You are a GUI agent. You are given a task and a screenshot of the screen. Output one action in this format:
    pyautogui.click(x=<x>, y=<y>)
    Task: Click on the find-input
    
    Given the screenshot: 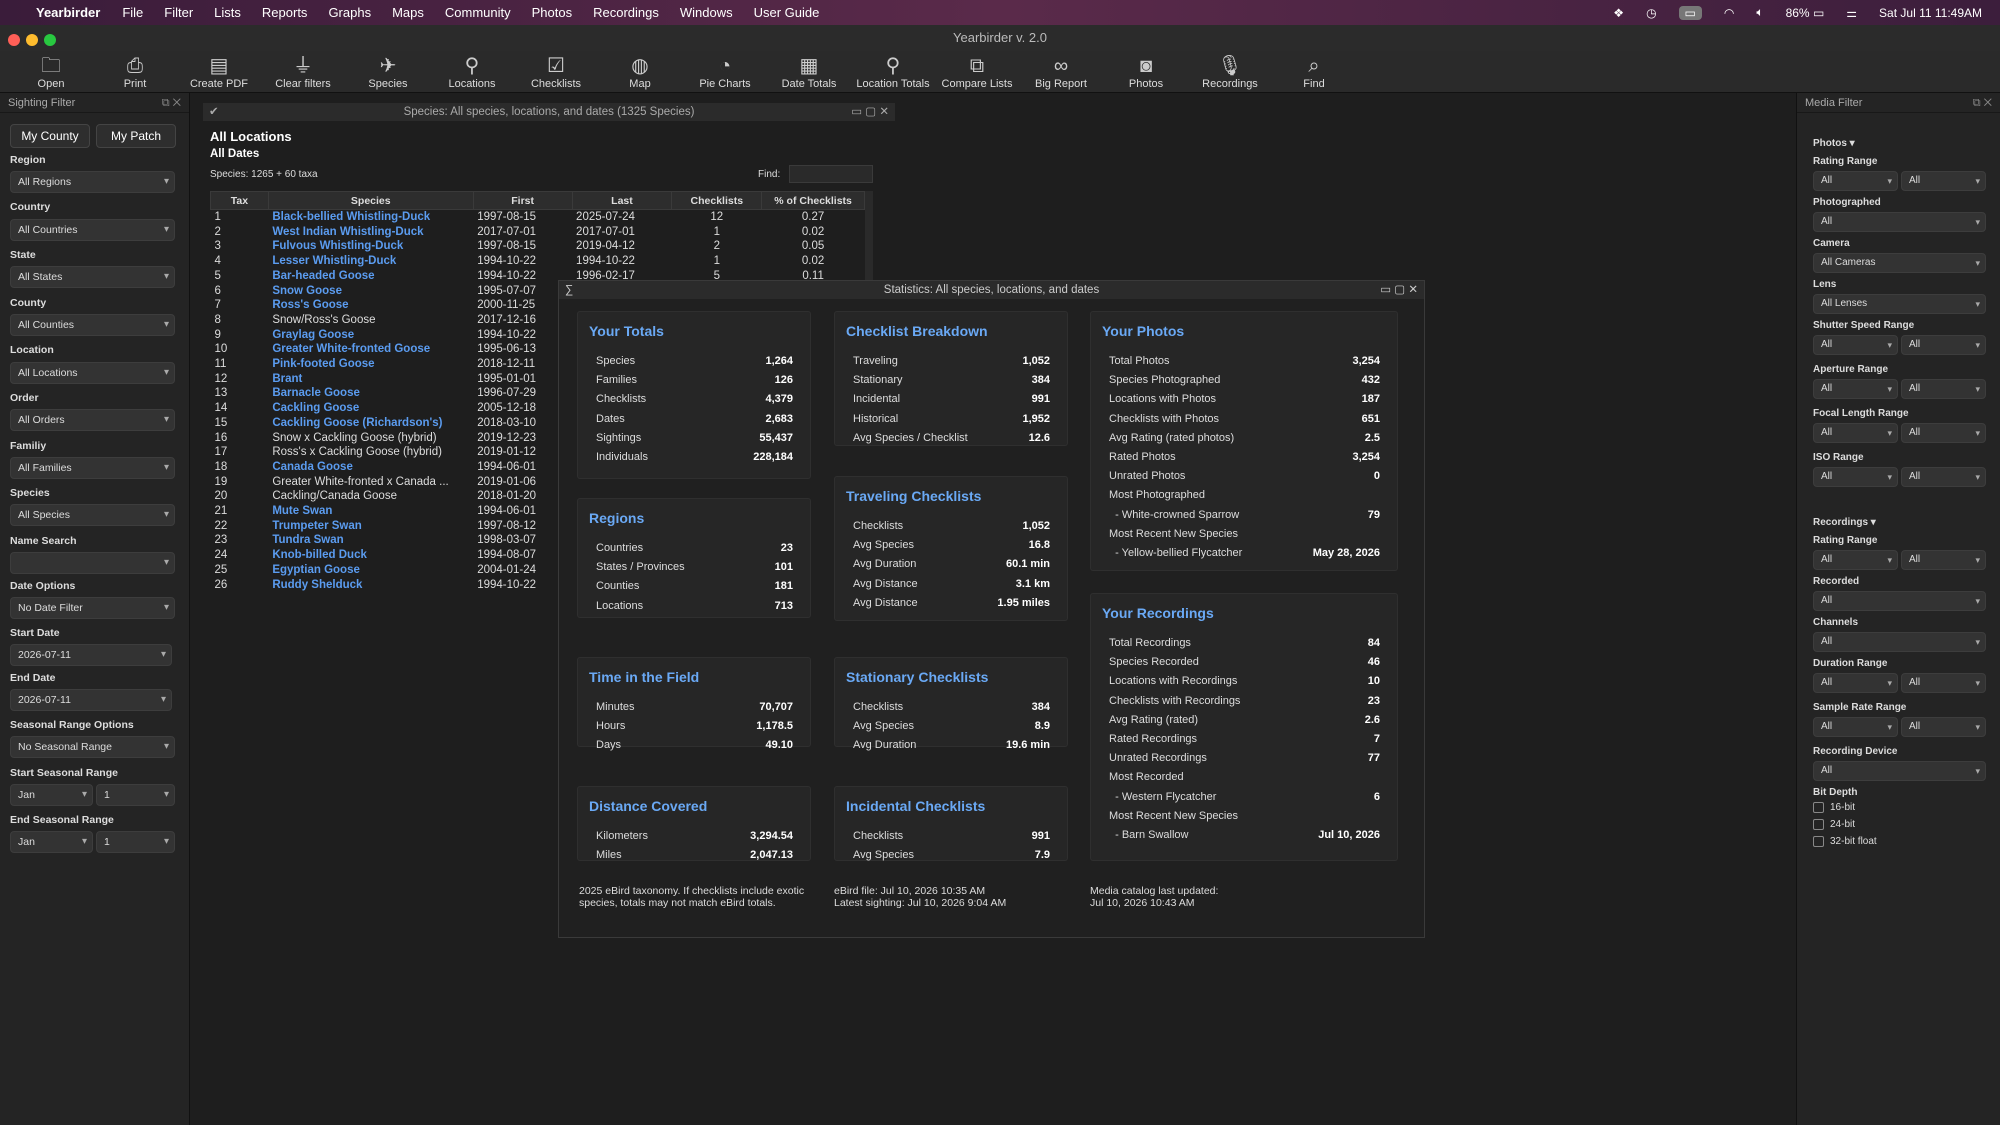 What is the action you would take?
    pyautogui.click(x=831, y=174)
    